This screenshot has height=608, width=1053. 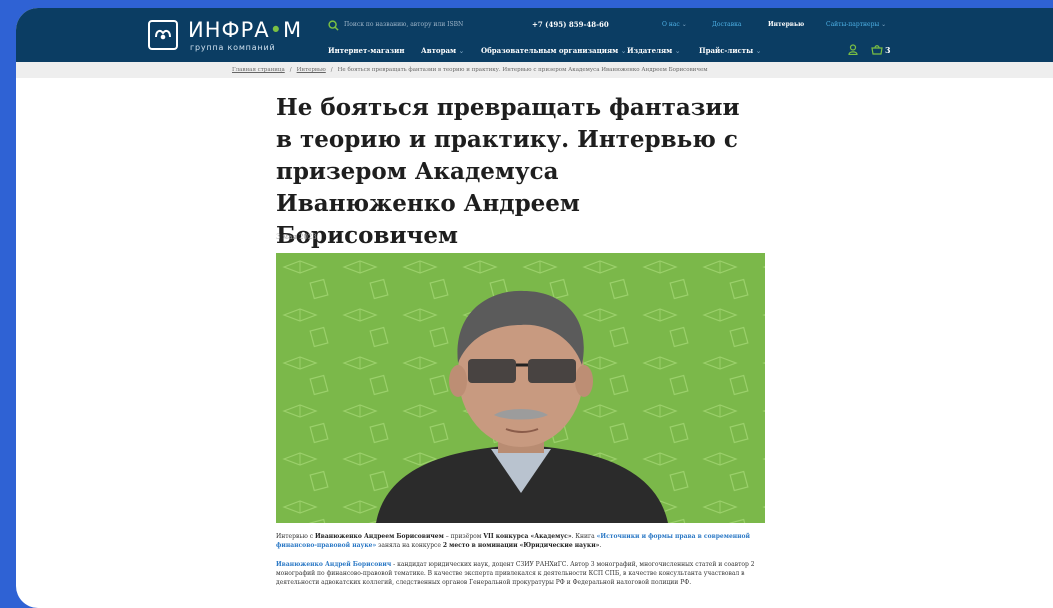 What do you see at coordinates (442, 50) in the screenshot?
I see `nav-item-authors: Авторам ⌄` at bounding box center [442, 50].